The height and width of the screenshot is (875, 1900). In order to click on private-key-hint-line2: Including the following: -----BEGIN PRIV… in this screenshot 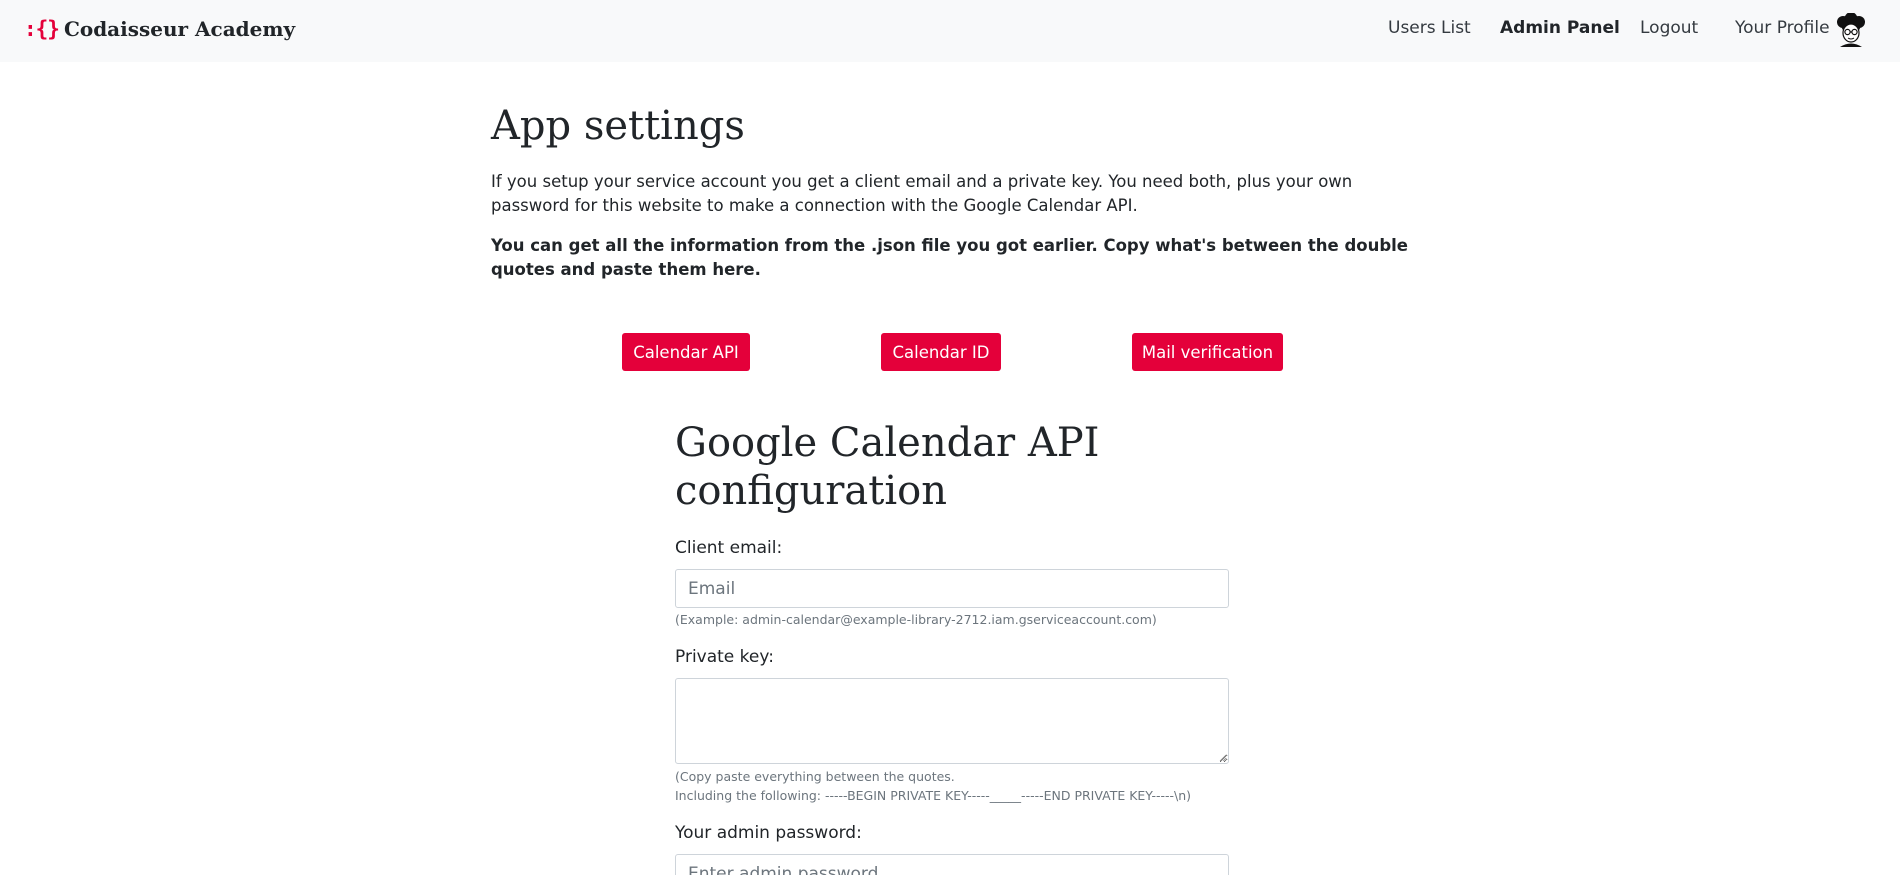, I will do `click(933, 795)`.